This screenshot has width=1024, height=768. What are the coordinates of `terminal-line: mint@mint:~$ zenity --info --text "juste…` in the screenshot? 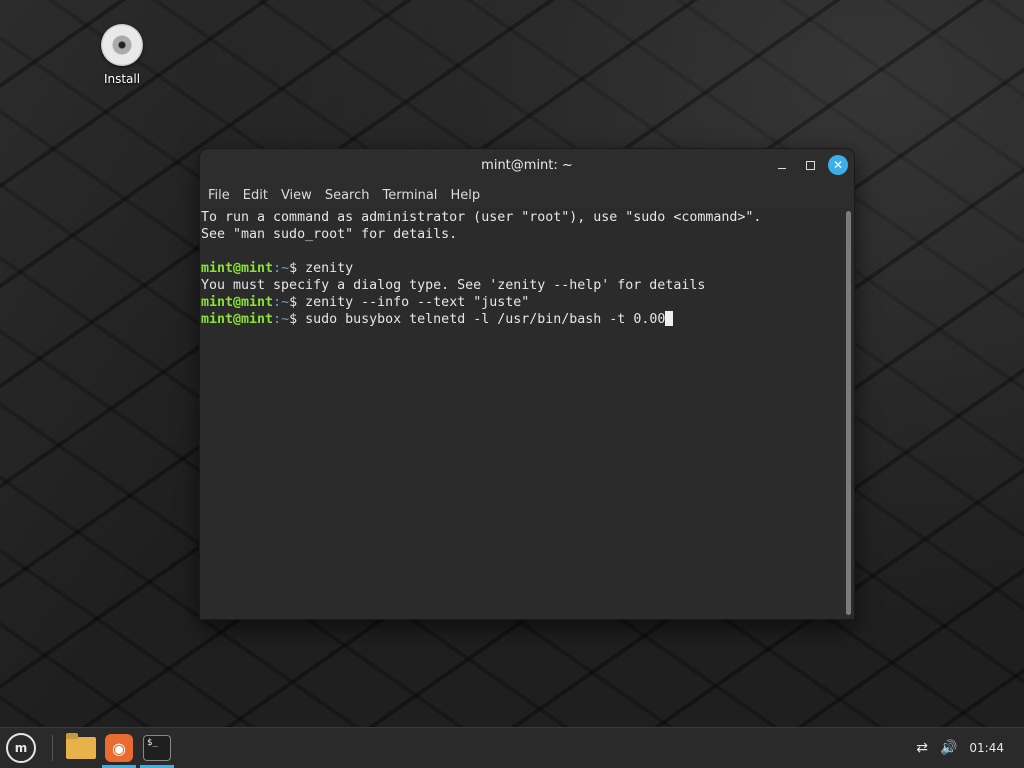 It's located at (527, 302).